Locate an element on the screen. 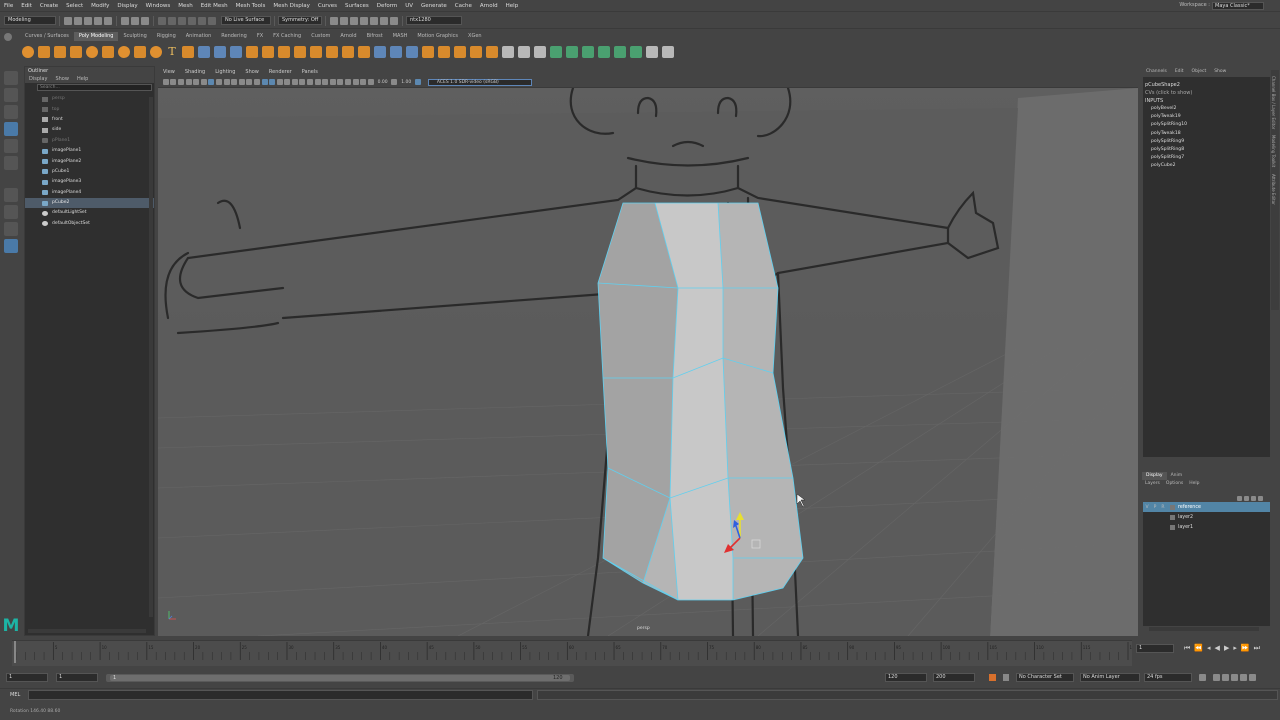 The width and height of the screenshot is (1280, 720). side-tab-attribute-editor: Attribute Editor is located at coordinates (1273, 189).